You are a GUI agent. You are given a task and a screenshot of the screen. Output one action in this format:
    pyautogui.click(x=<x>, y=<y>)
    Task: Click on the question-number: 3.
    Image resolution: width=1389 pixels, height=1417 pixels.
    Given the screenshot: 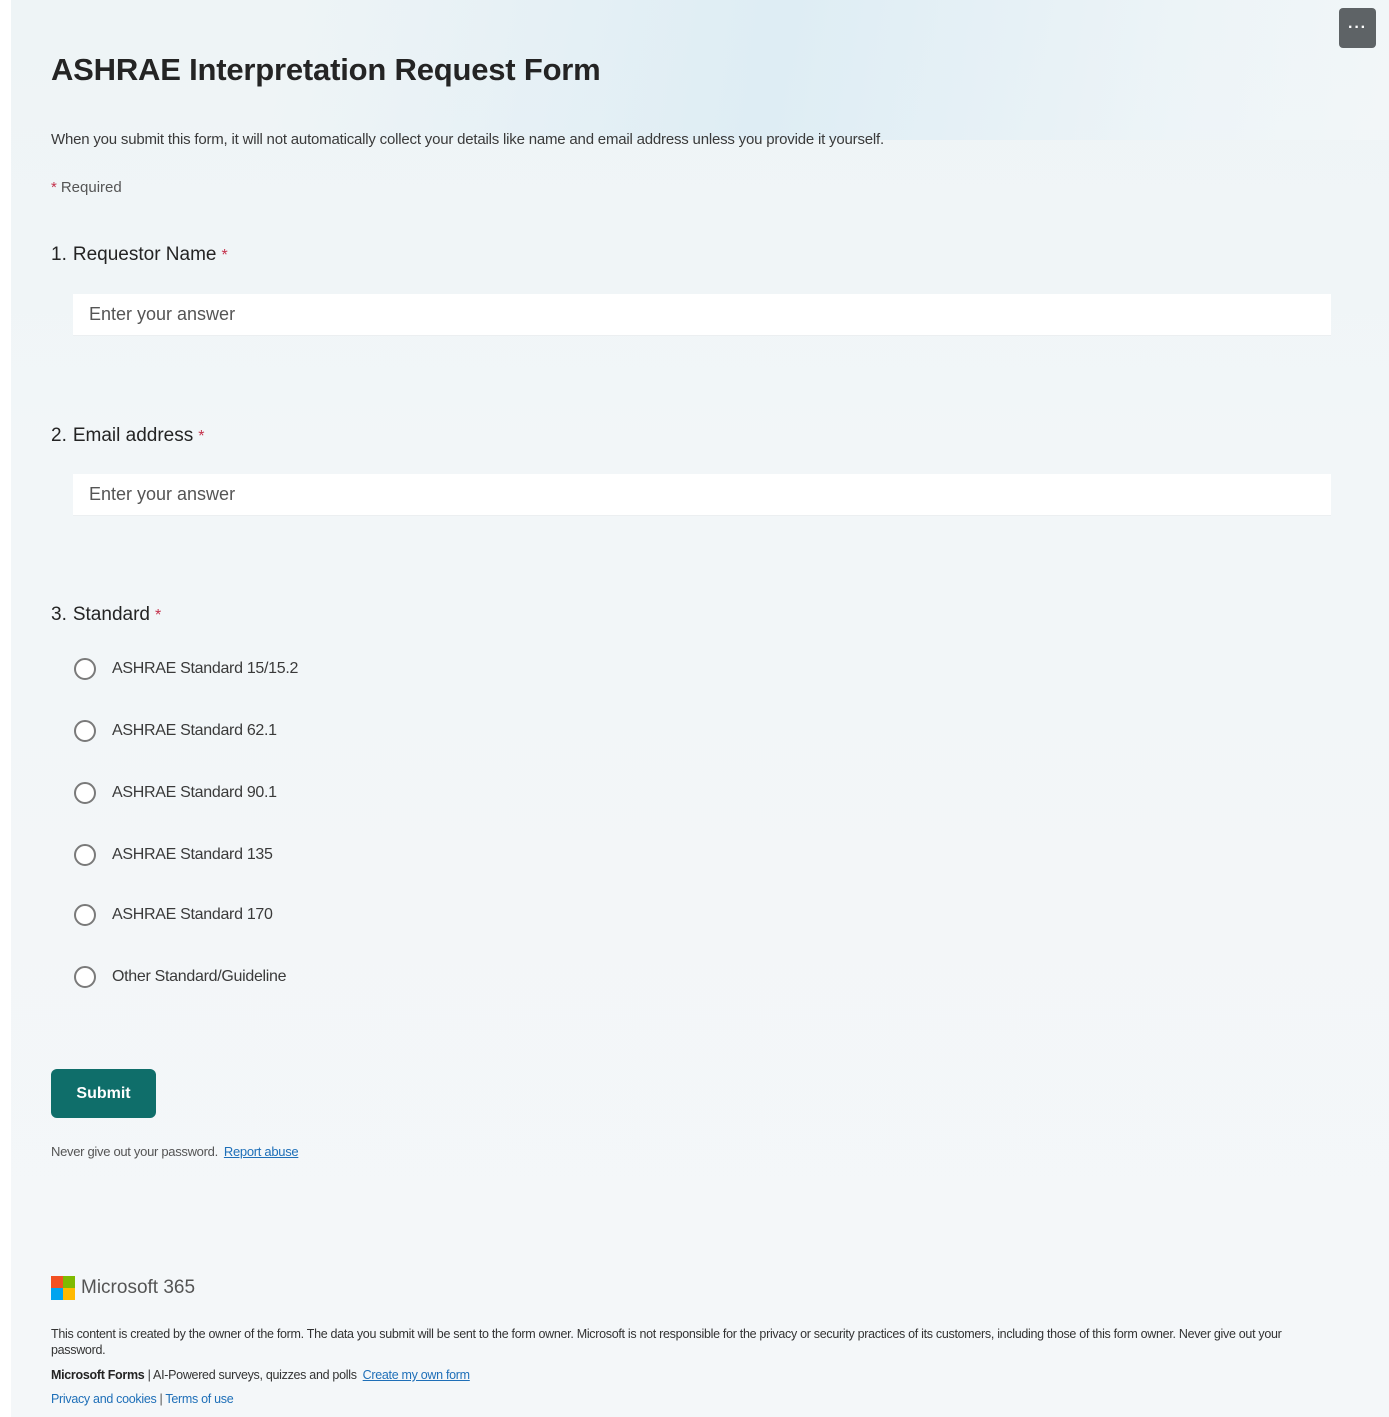 What is the action you would take?
    pyautogui.click(x=59, y=614)
    